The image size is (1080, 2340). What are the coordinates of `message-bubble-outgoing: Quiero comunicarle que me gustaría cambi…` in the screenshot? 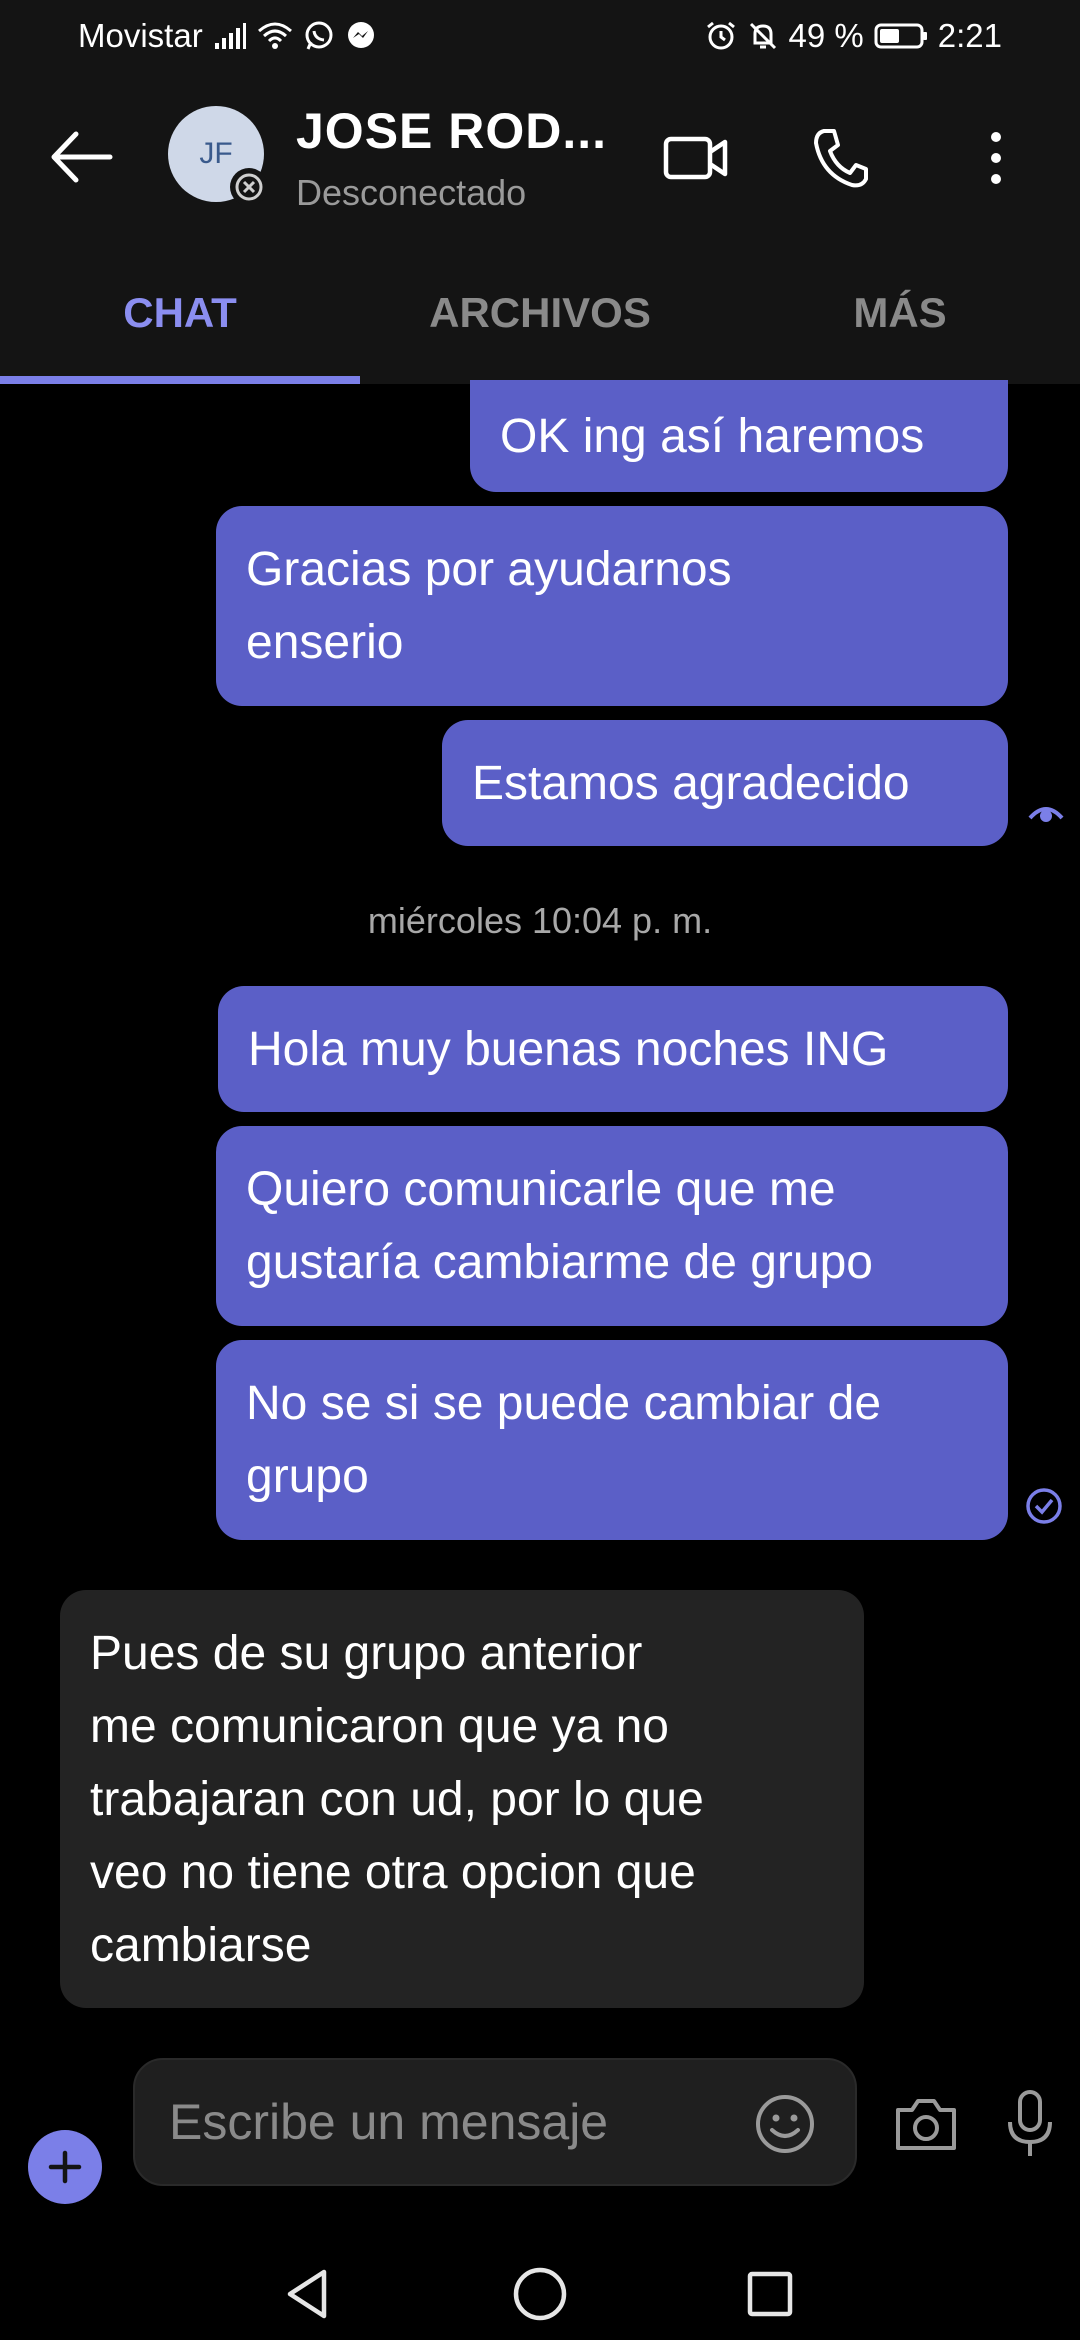 It's located at (612, 1226).